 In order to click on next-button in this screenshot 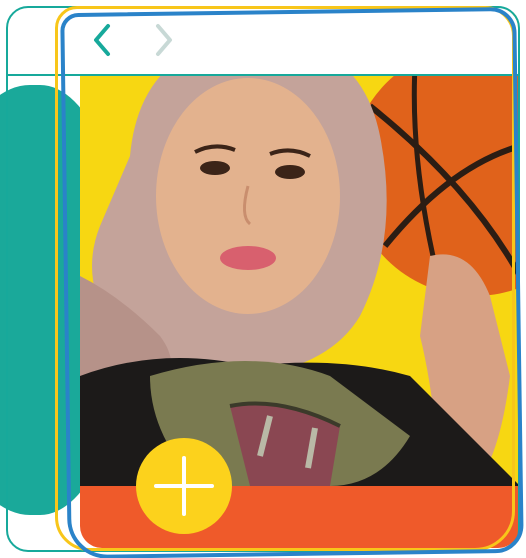, I will do `click(163, 40)`.